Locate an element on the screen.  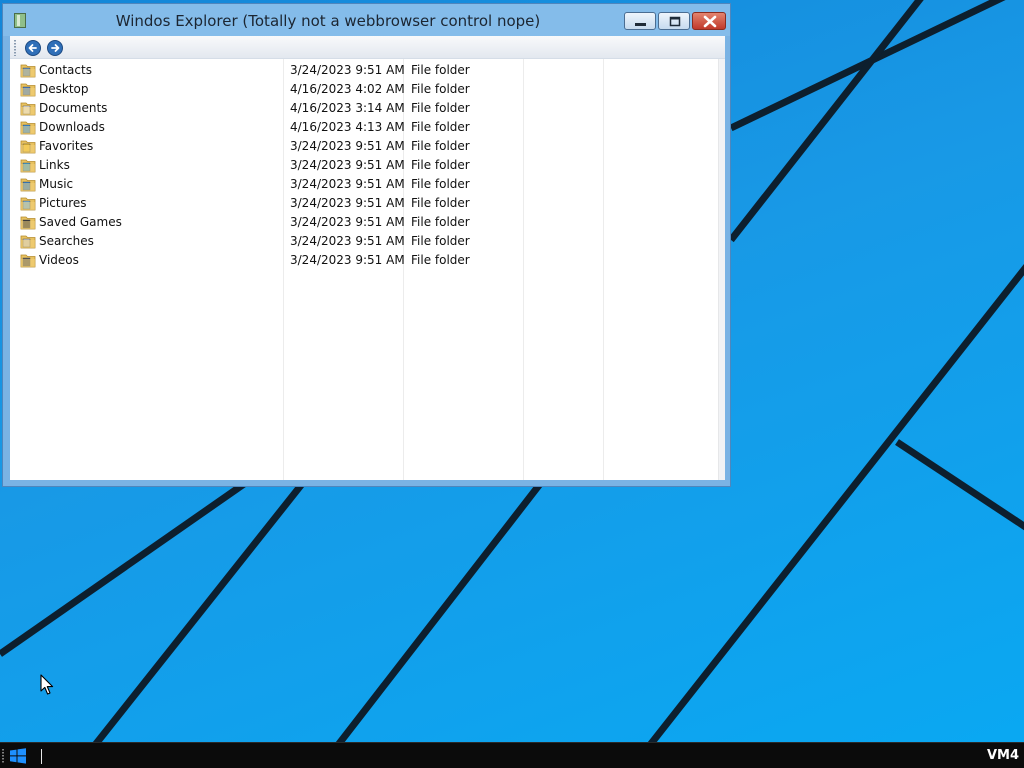
links-folder-icon is located at coordinates (28, 166).